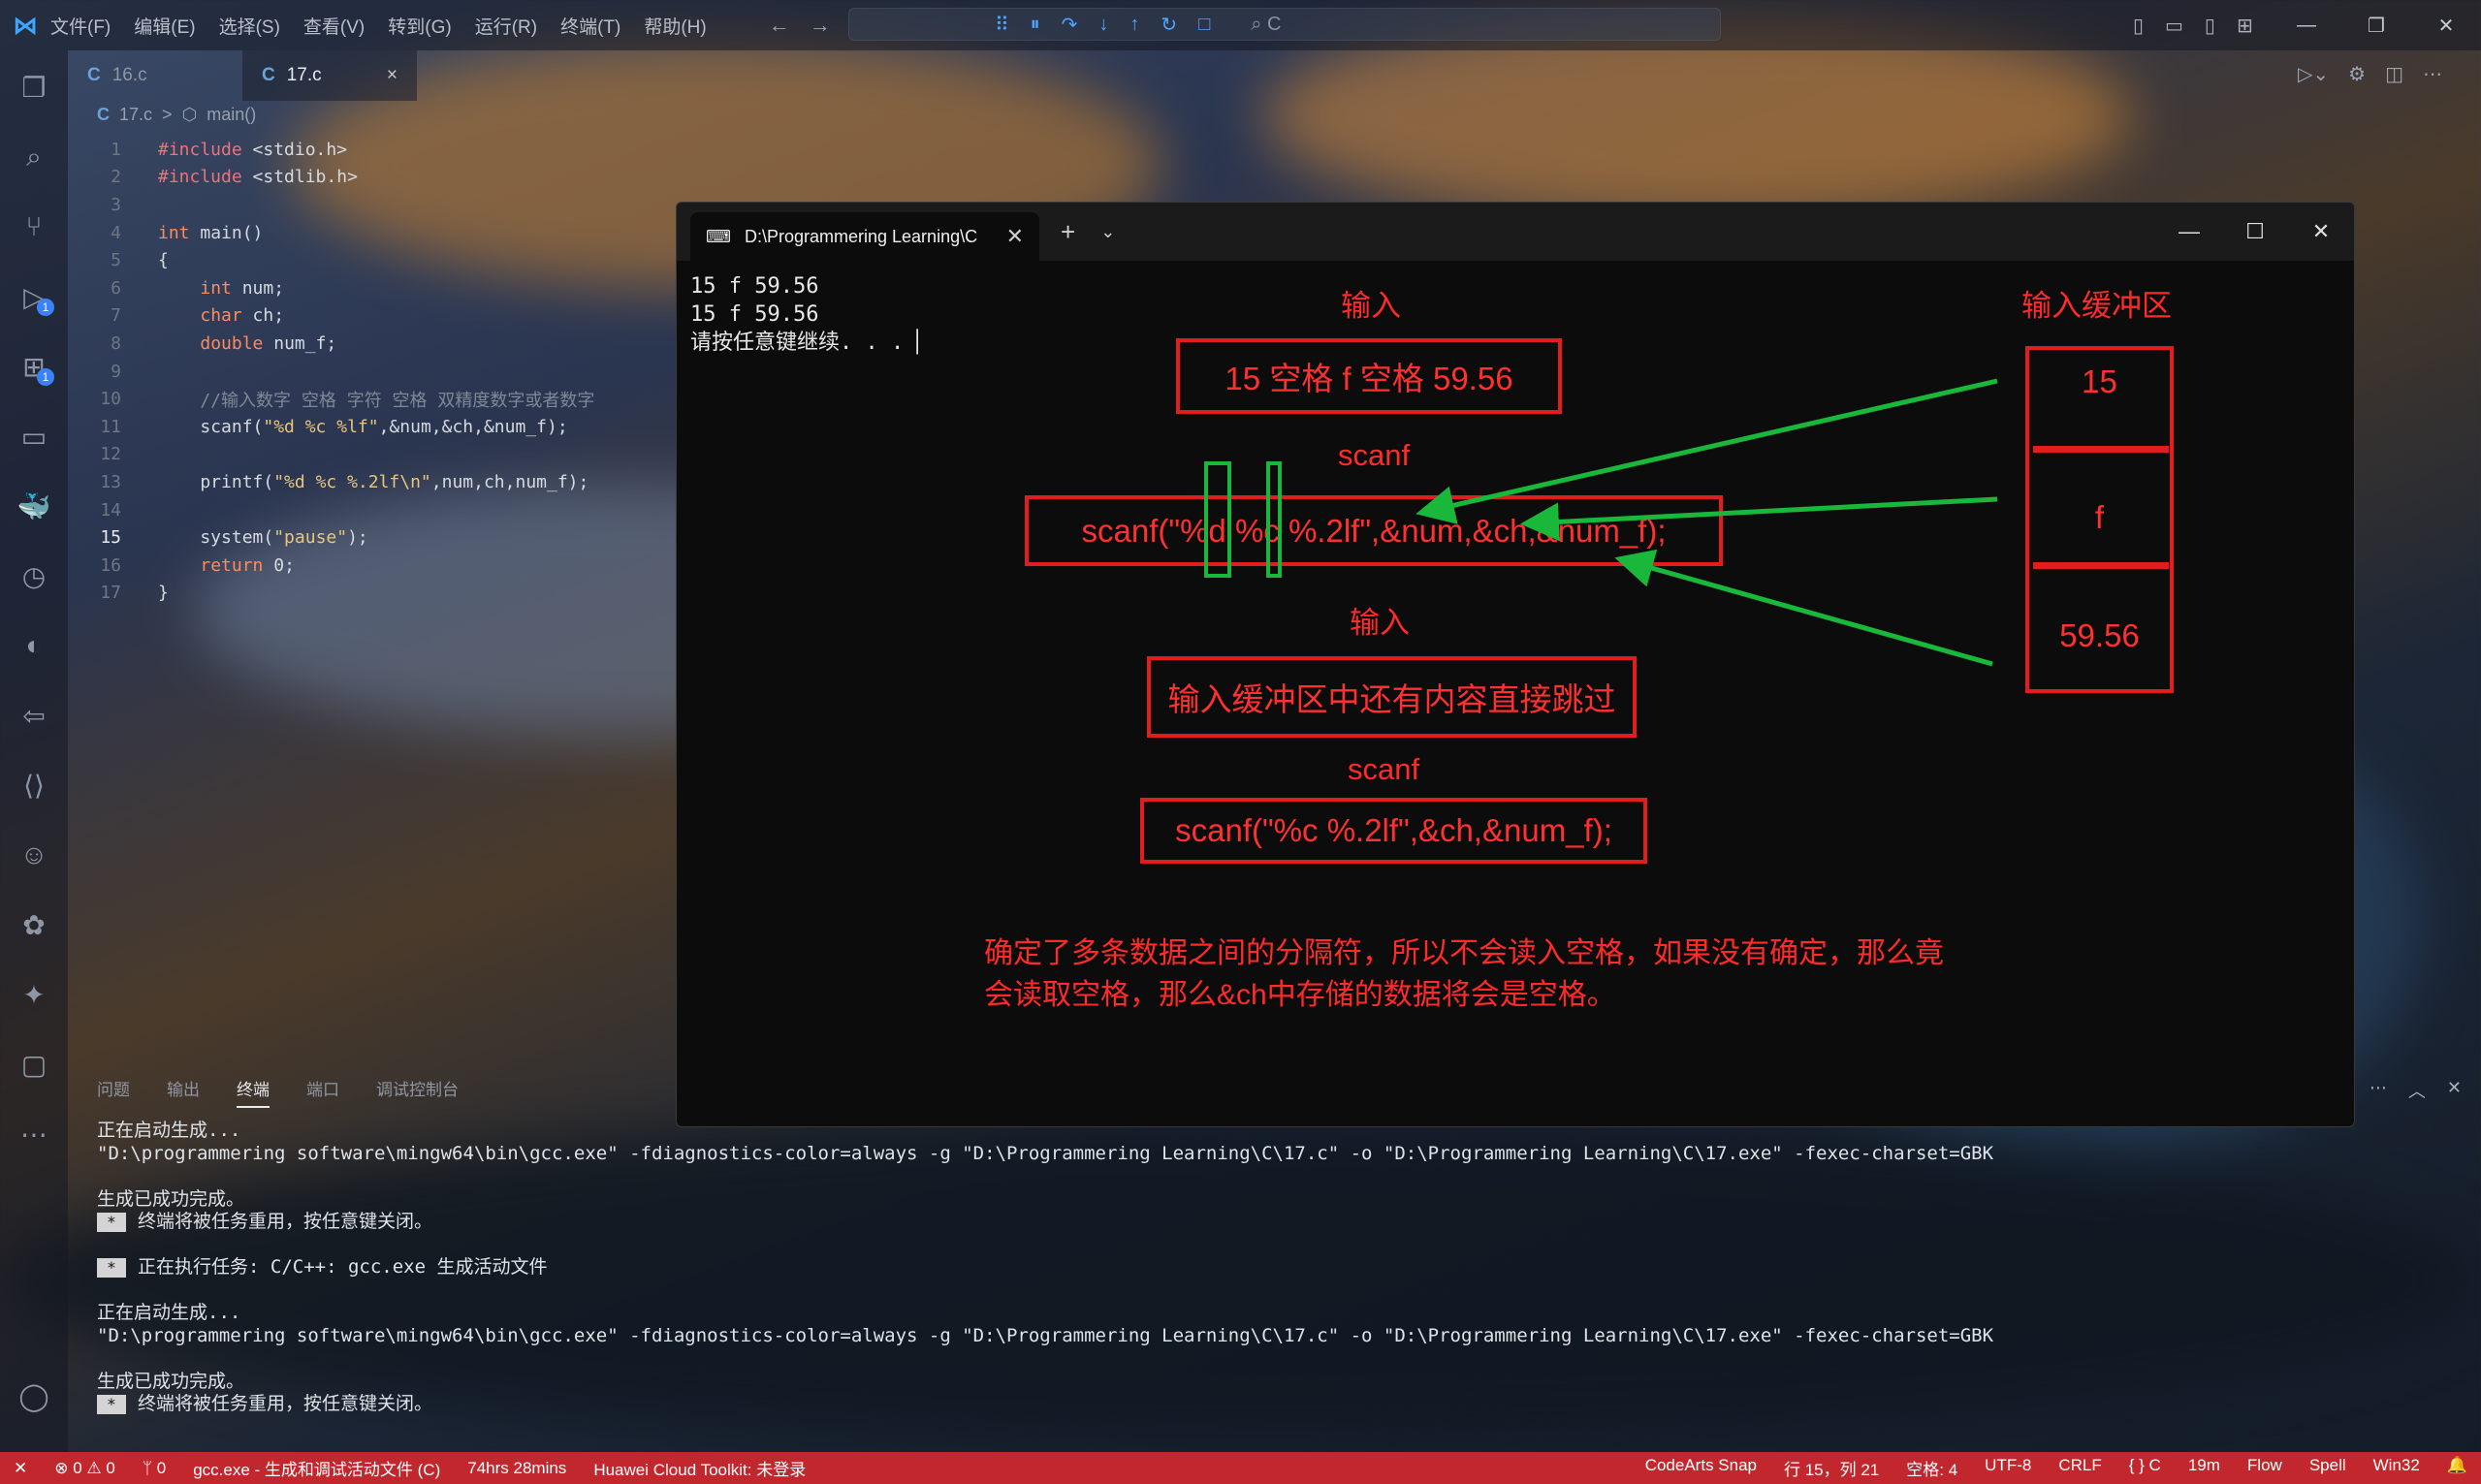 This screenshot has height=1484, width=2481. Describe the element at coordinates (80, 26) in the screenshot. I see `menu-item: 文件(F)` at that location.